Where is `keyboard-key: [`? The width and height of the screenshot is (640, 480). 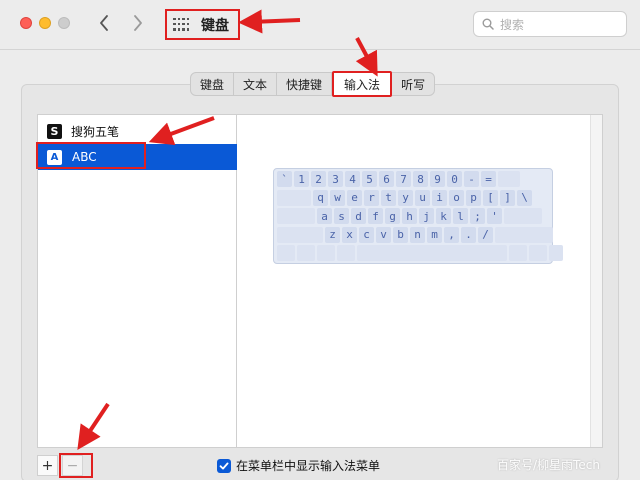 keyboard-key: [ is located at coordinates (490, 197).